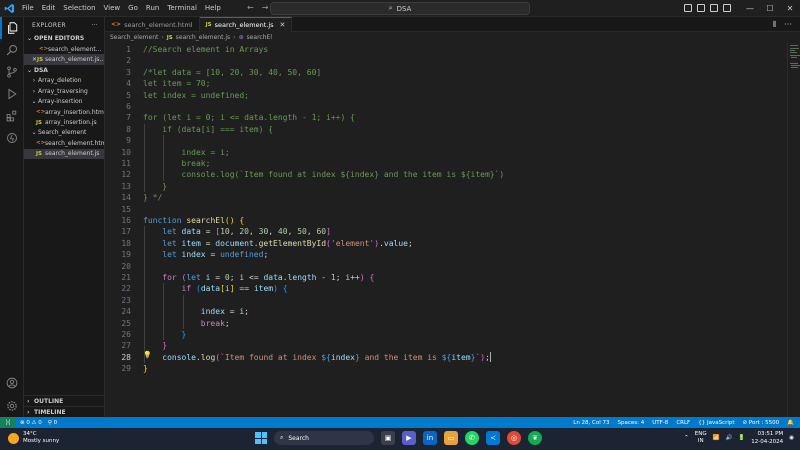 This screenshot has height=450, width=800. I want to click on tree-folder: ⌄ Array-insertion, so click(64, 102).